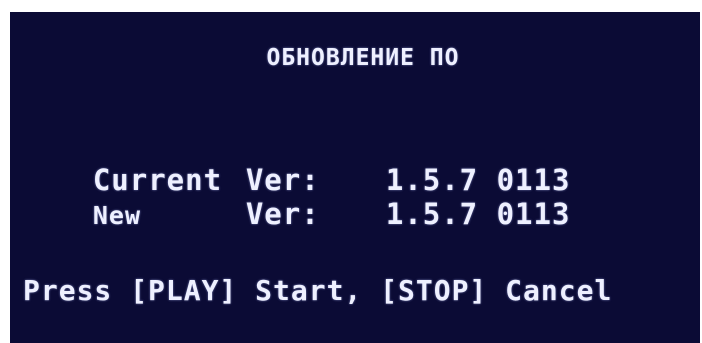 The width and height of the screenshot is (702, 343). What do you see at coordinates (478, 214) in the screenshot?
I see `new-version-value: 1.5.7 0113` at bounding box center [478, 214].